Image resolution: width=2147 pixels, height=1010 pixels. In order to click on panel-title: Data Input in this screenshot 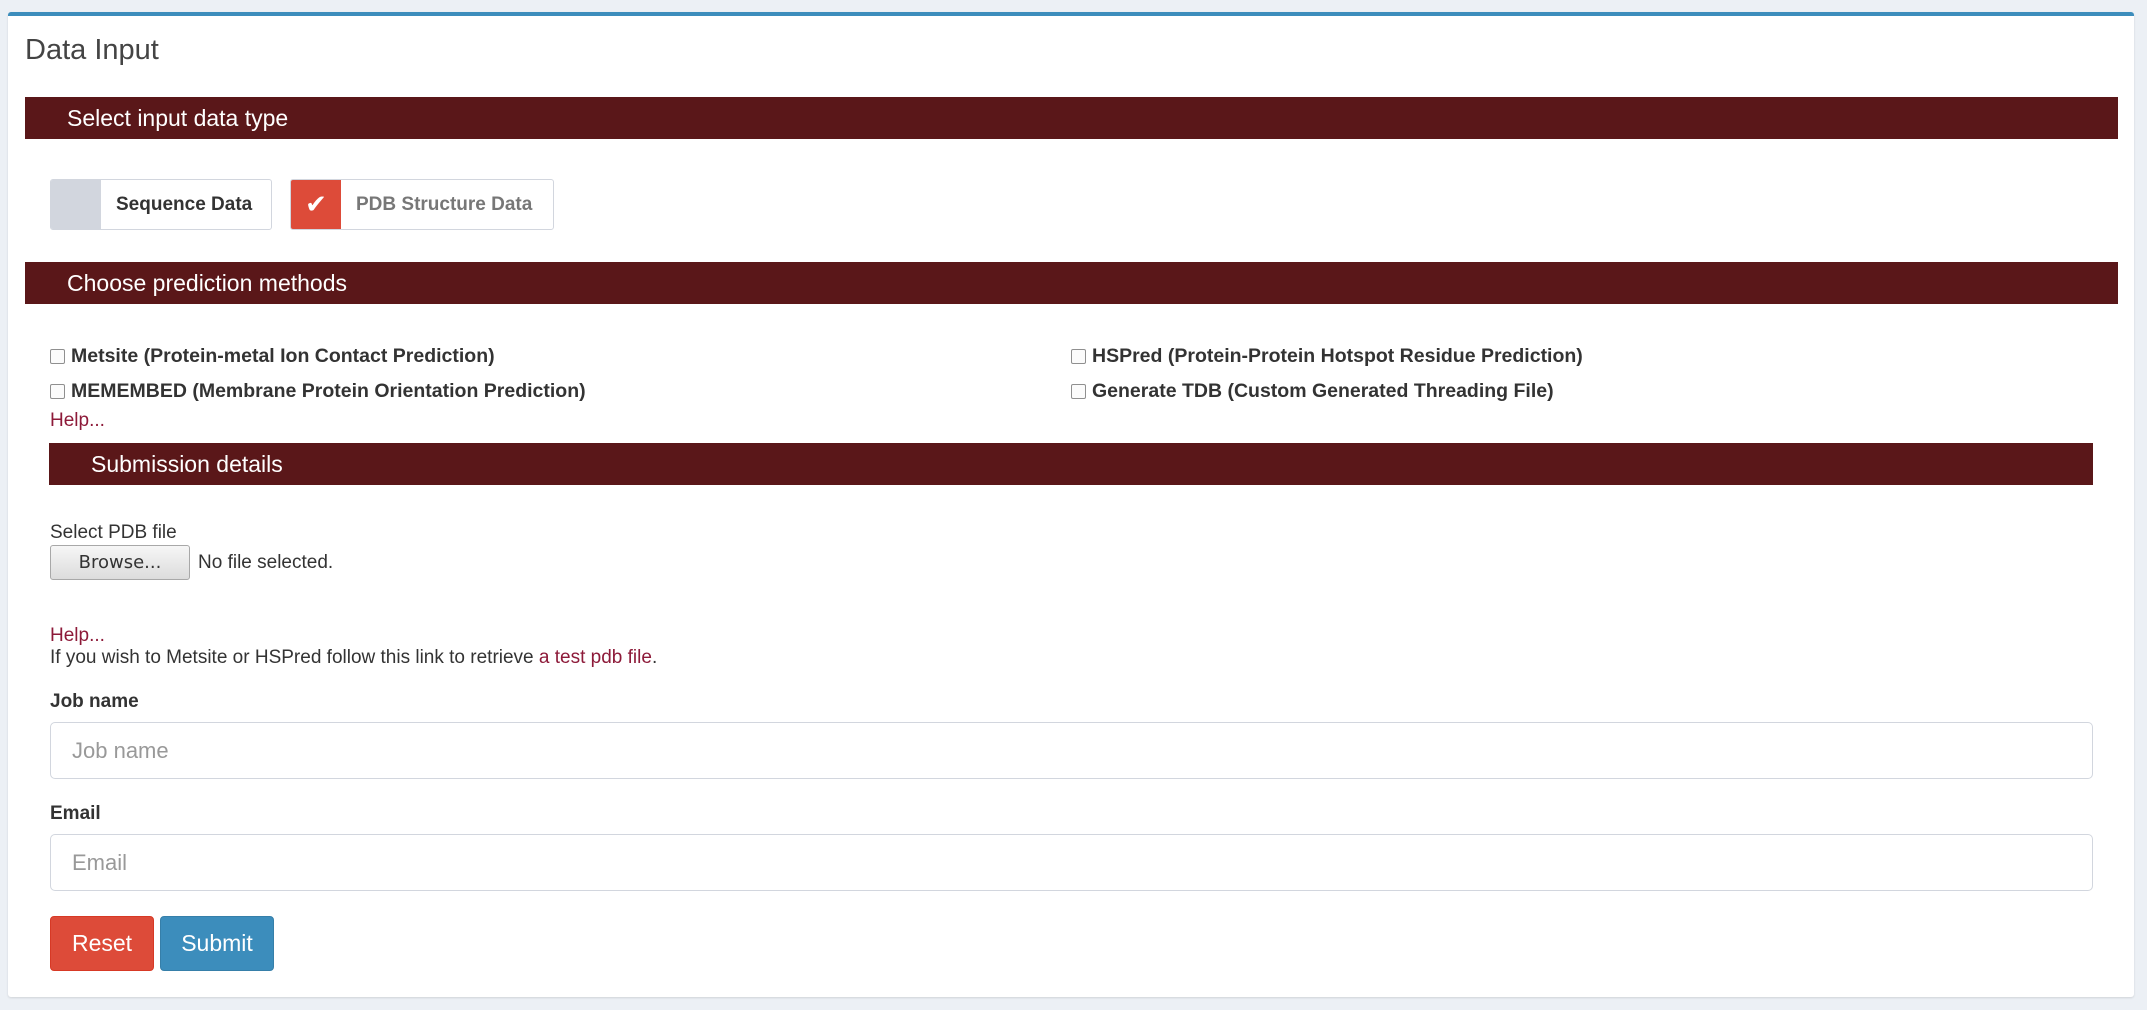, I will do `click(92, 50)`.